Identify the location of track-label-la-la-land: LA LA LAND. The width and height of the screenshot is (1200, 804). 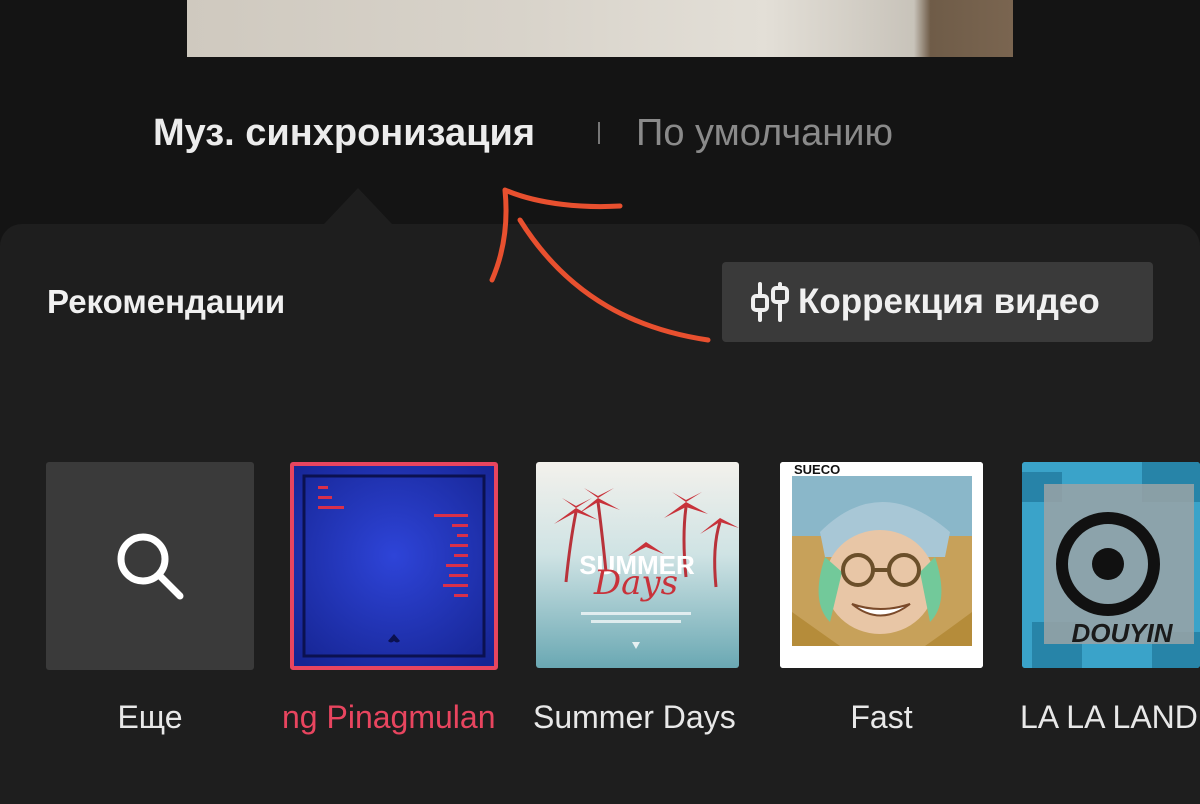
(1109, 717).